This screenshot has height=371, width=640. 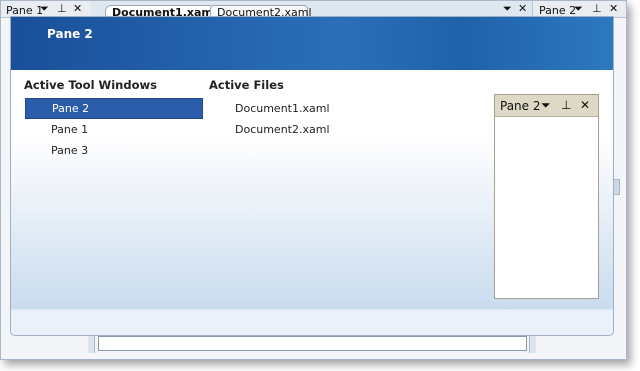 I want to click on list-item-pane-3: Pane 3, so click(x=114, y=150).